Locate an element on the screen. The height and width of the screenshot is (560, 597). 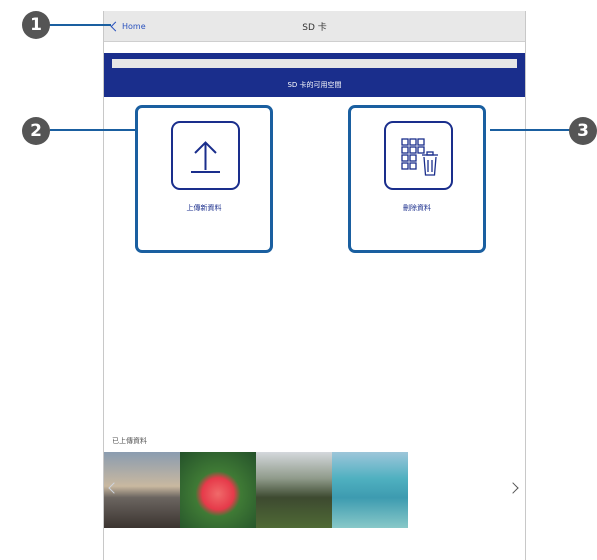
callout-badge-3: 3 is located at coordinates (583, 131).